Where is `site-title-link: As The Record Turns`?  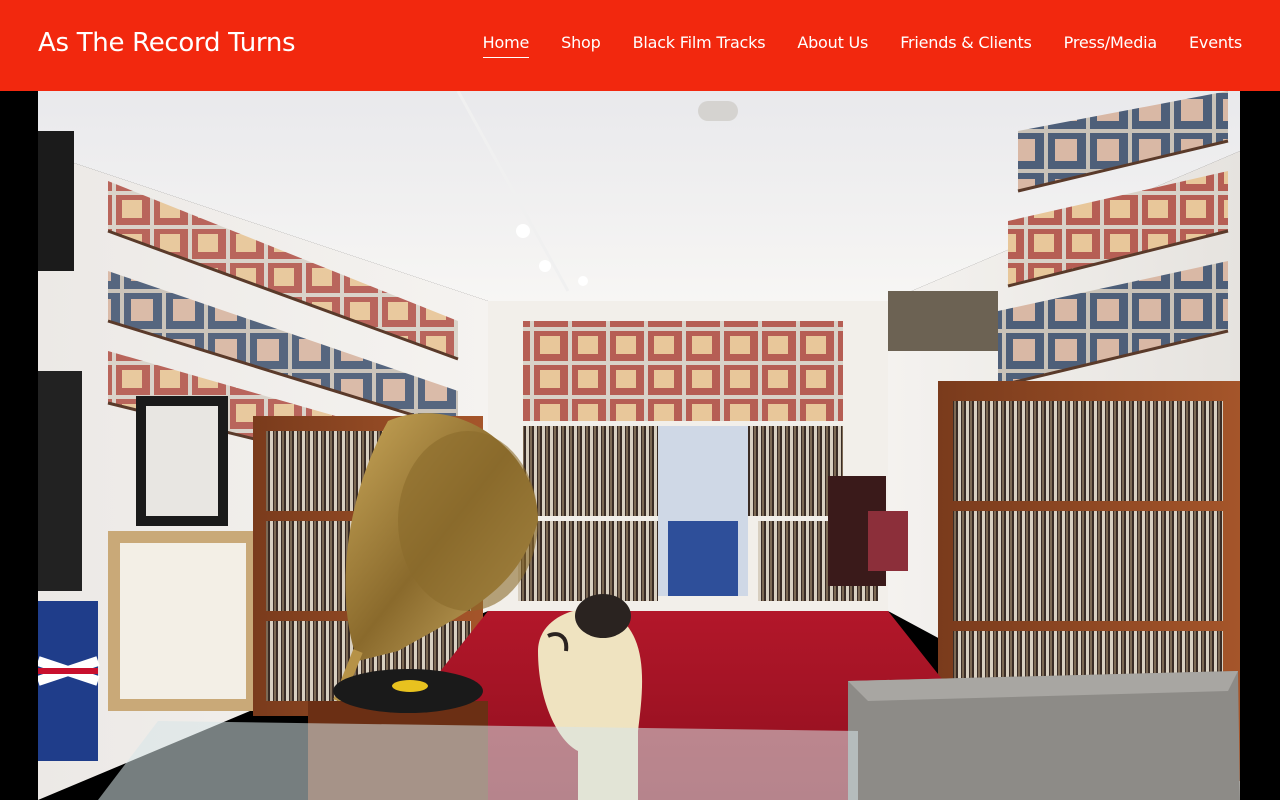 site-title-link: As The Record Turns is located at coordinates (167, 43).